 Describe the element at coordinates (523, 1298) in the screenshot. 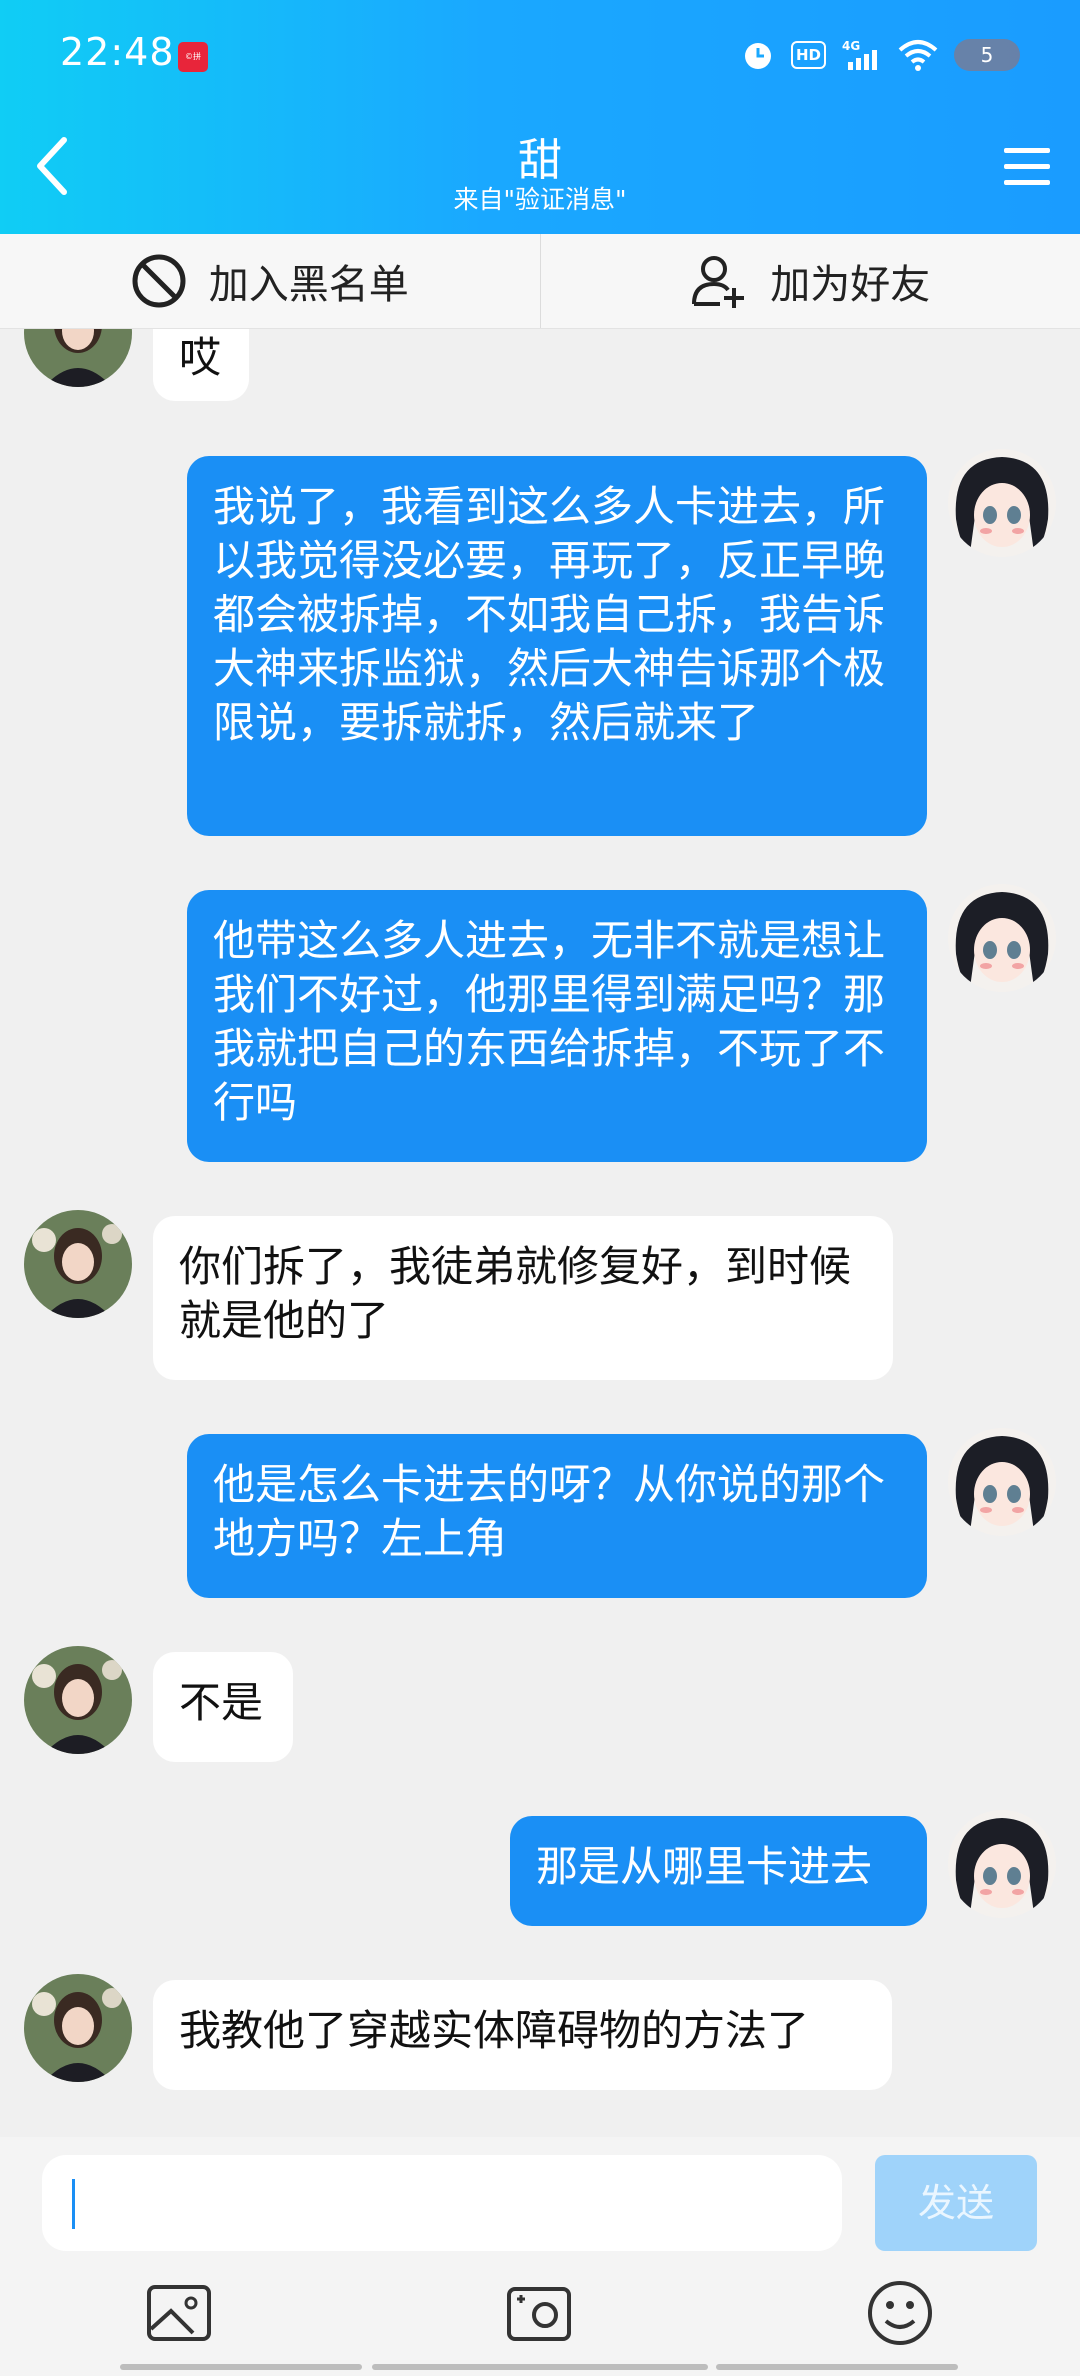

I see `incoming-message-bubble: 你们拆了，我徒弟就修复好，到时候就是他的了` at that location.